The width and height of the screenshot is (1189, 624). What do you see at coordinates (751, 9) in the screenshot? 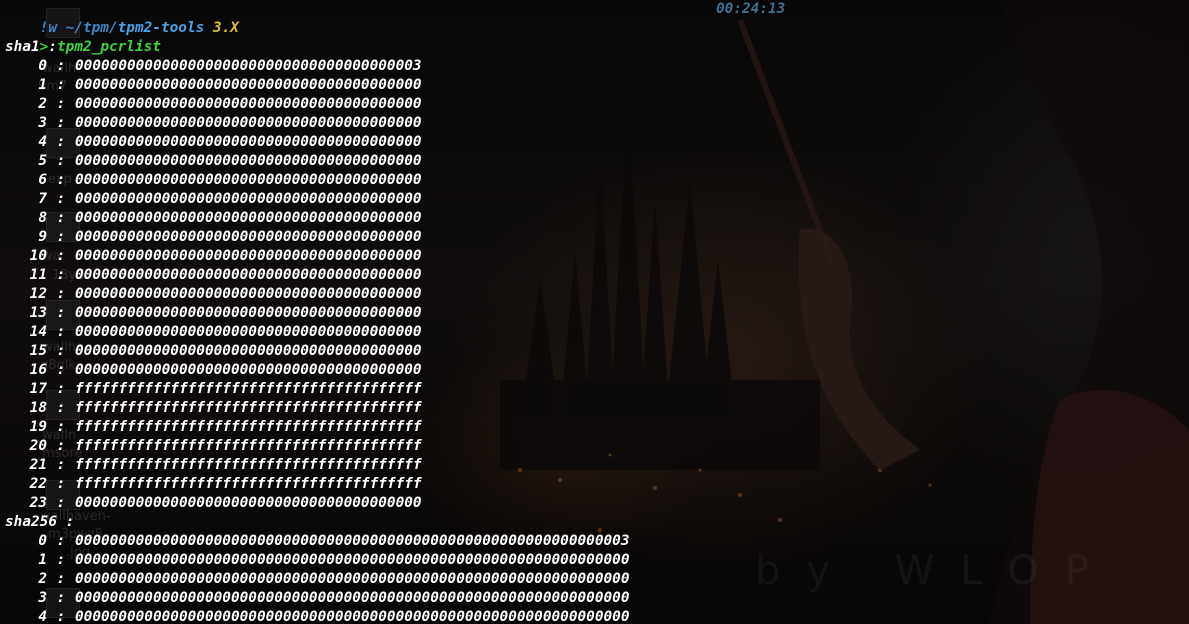
I see `prompt-clock: 00:24:13` at bounding box center [751, 9].